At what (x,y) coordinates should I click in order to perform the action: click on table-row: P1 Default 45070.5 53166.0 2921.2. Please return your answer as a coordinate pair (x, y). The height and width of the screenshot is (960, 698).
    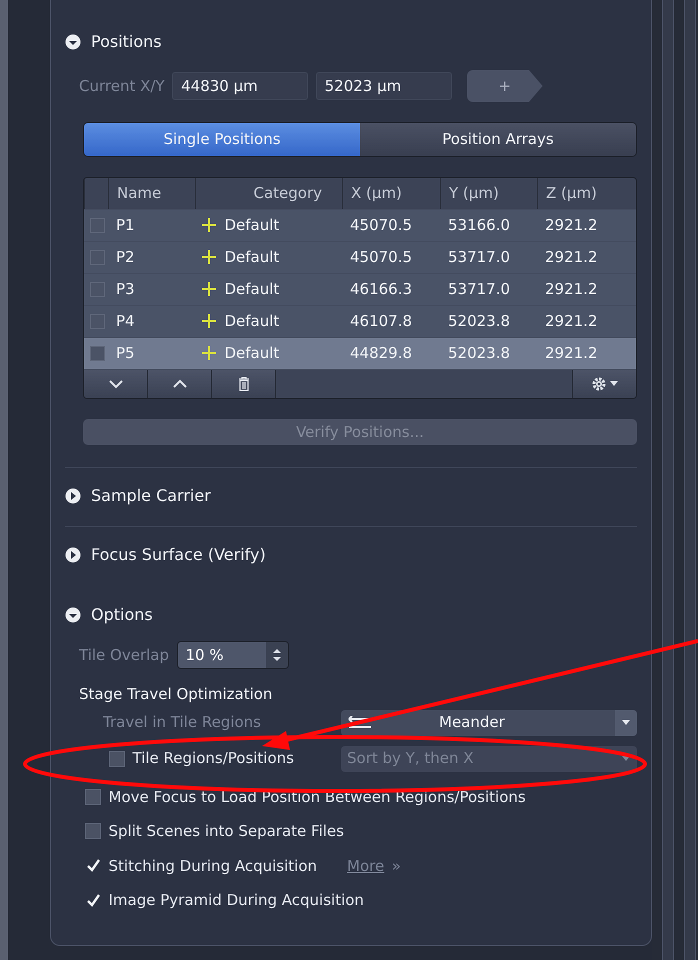
    Looking at the image, I should click on (360, 226).